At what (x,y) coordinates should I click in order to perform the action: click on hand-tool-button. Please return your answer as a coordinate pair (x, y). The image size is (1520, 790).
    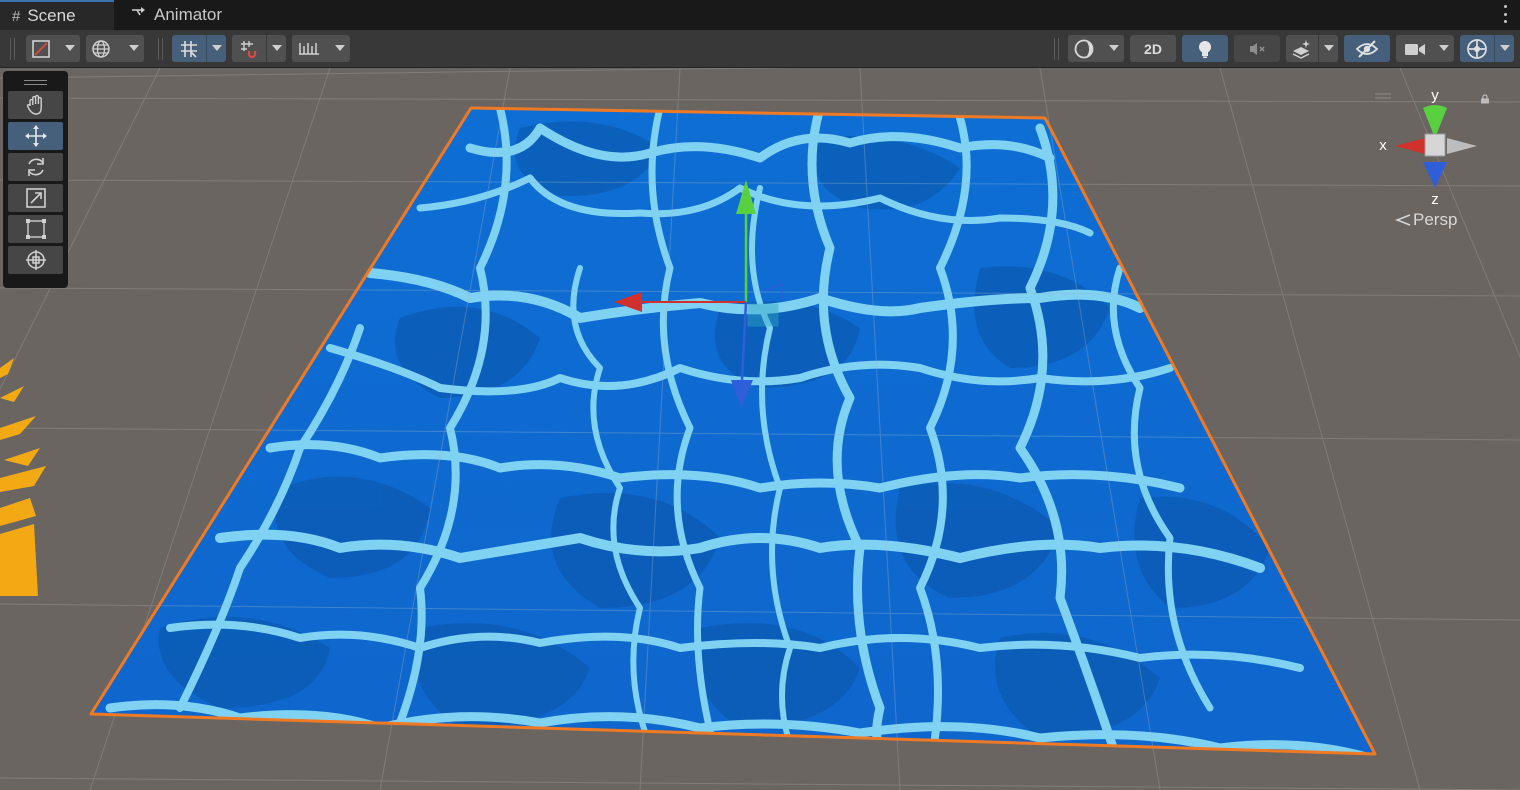
    Looking at the image, I should click on (35, 105).